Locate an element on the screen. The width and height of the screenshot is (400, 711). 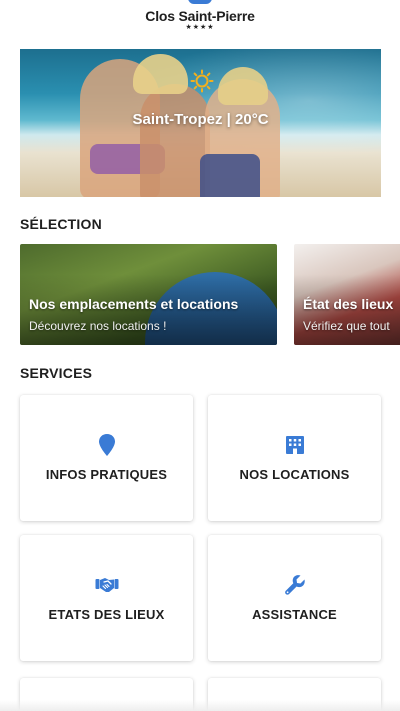
star-rating: ★★★★ is located at coordinates (200, 27).